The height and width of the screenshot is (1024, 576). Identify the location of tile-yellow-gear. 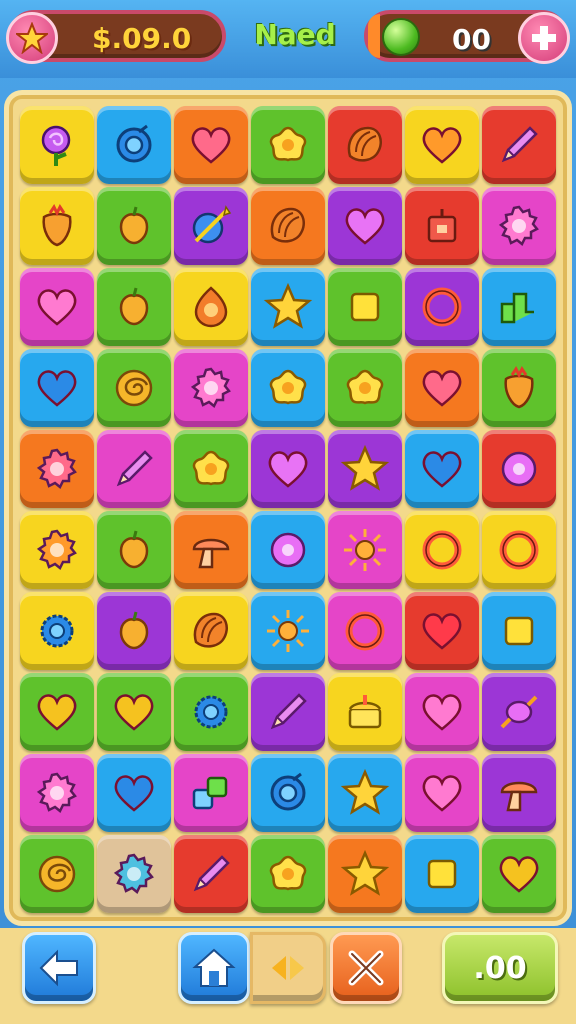
(57, 631).